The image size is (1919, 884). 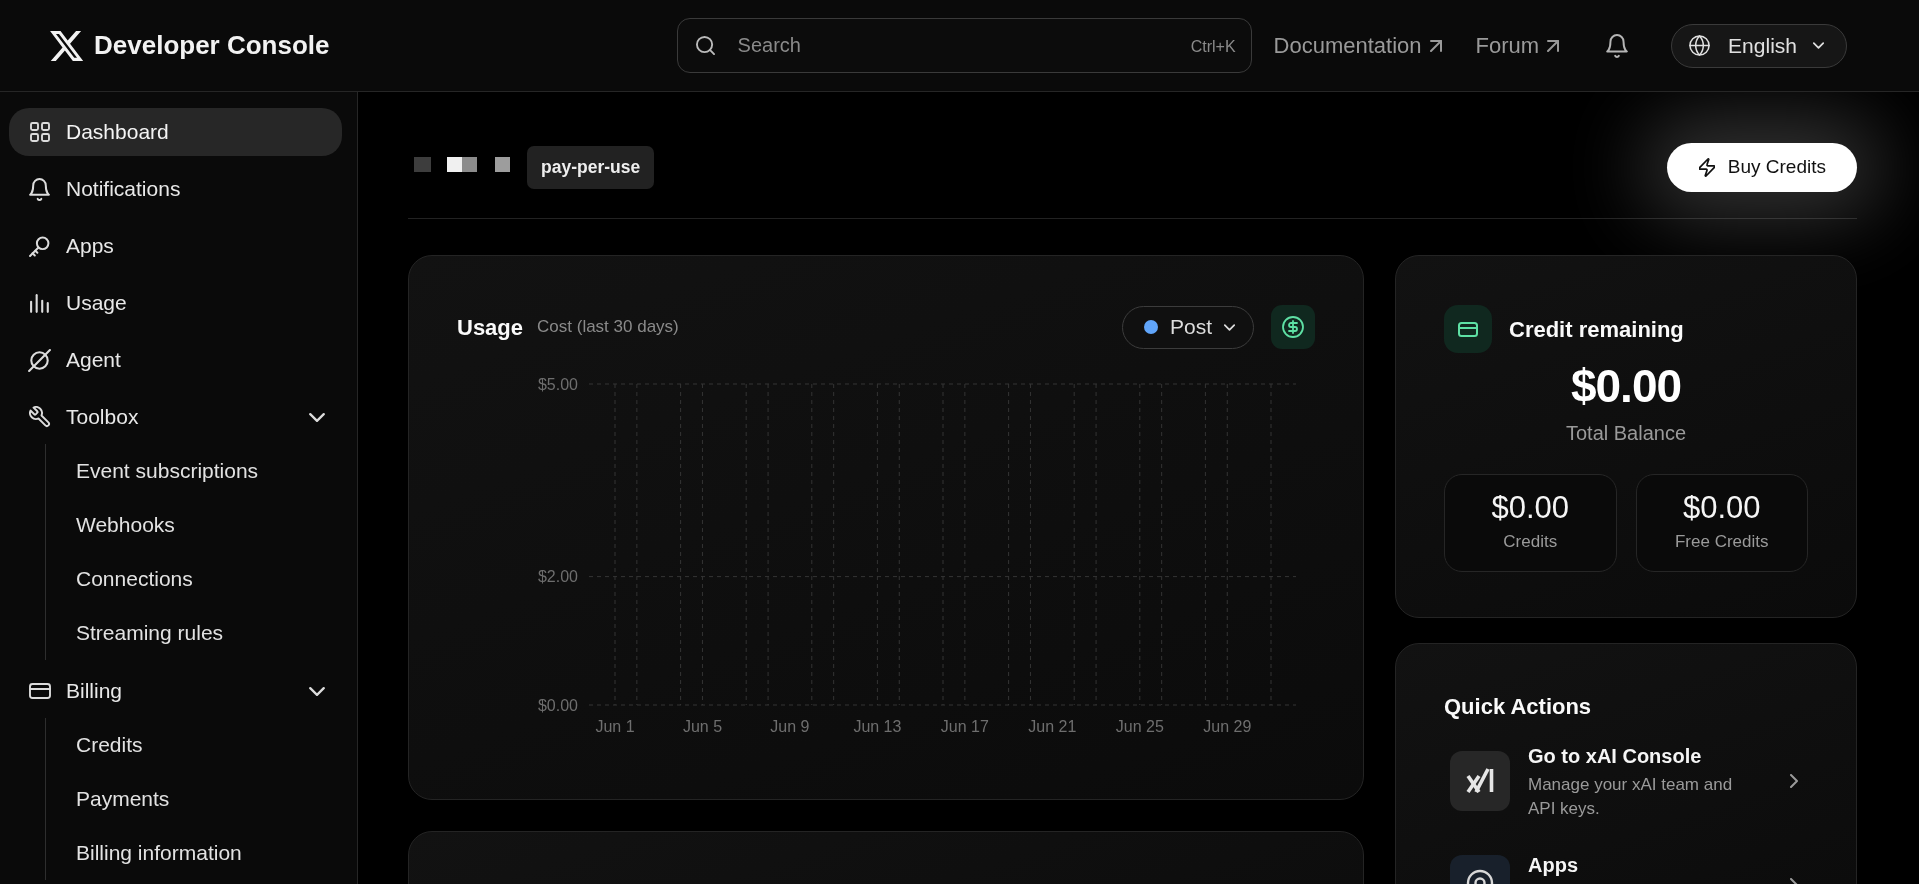 What do you see at coordinates (1187, 327) in the screenshot?
I see `series-dropdown: Post` at bounding box center [1187, 327].